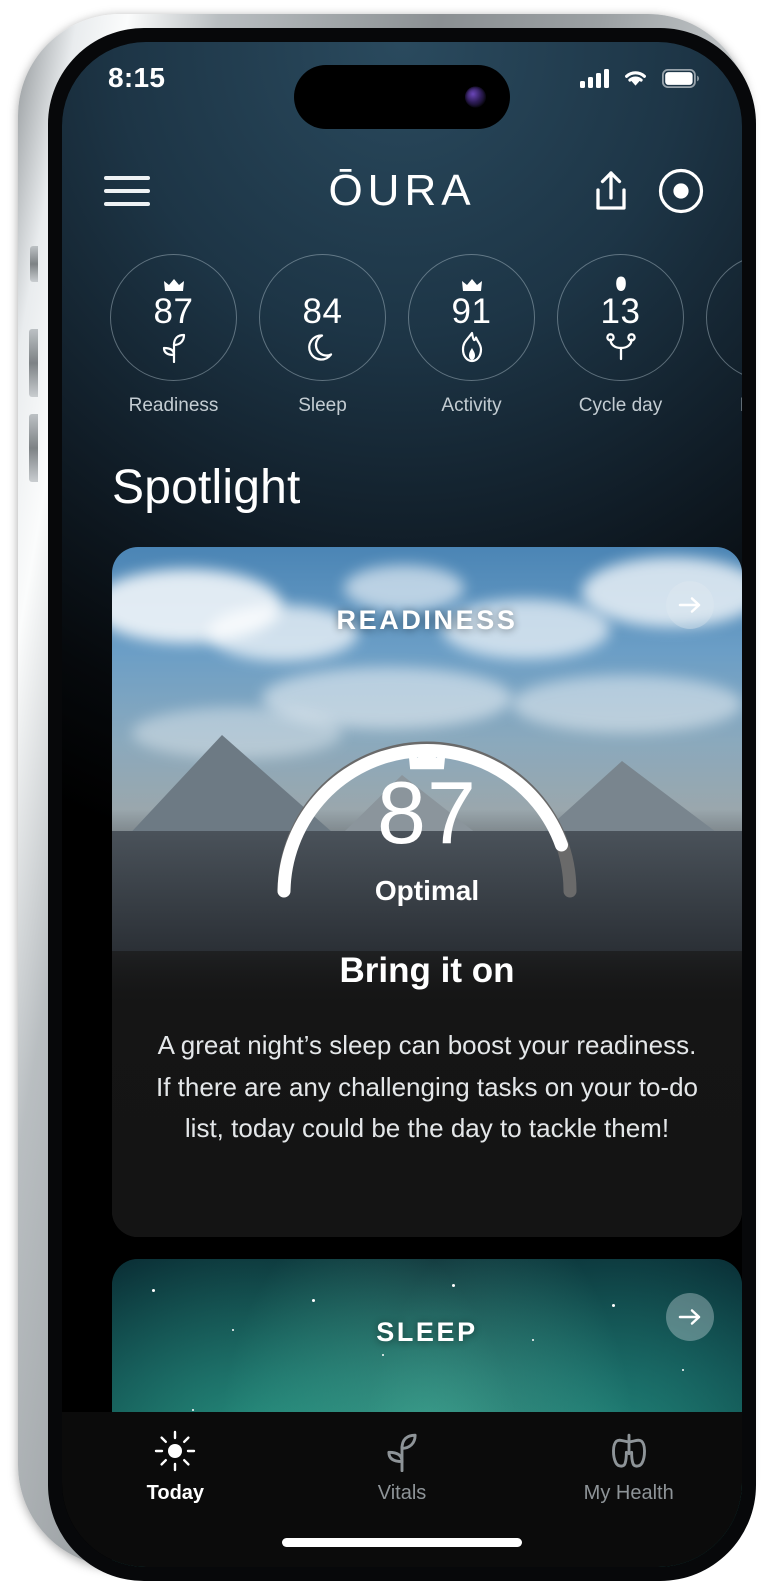  I want to click on status-time: 8:15, so click(137, 77).